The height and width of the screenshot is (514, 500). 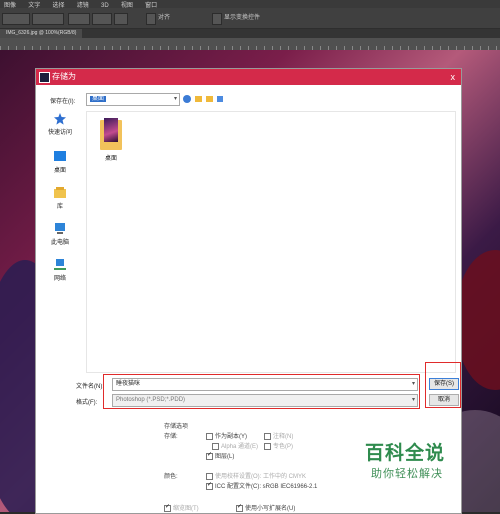 What do you see at coordinates (226, 435) in the screenshot?
I see `as-copy-checkbox: 作为副本(Y)` at bounding box center [226, 435].